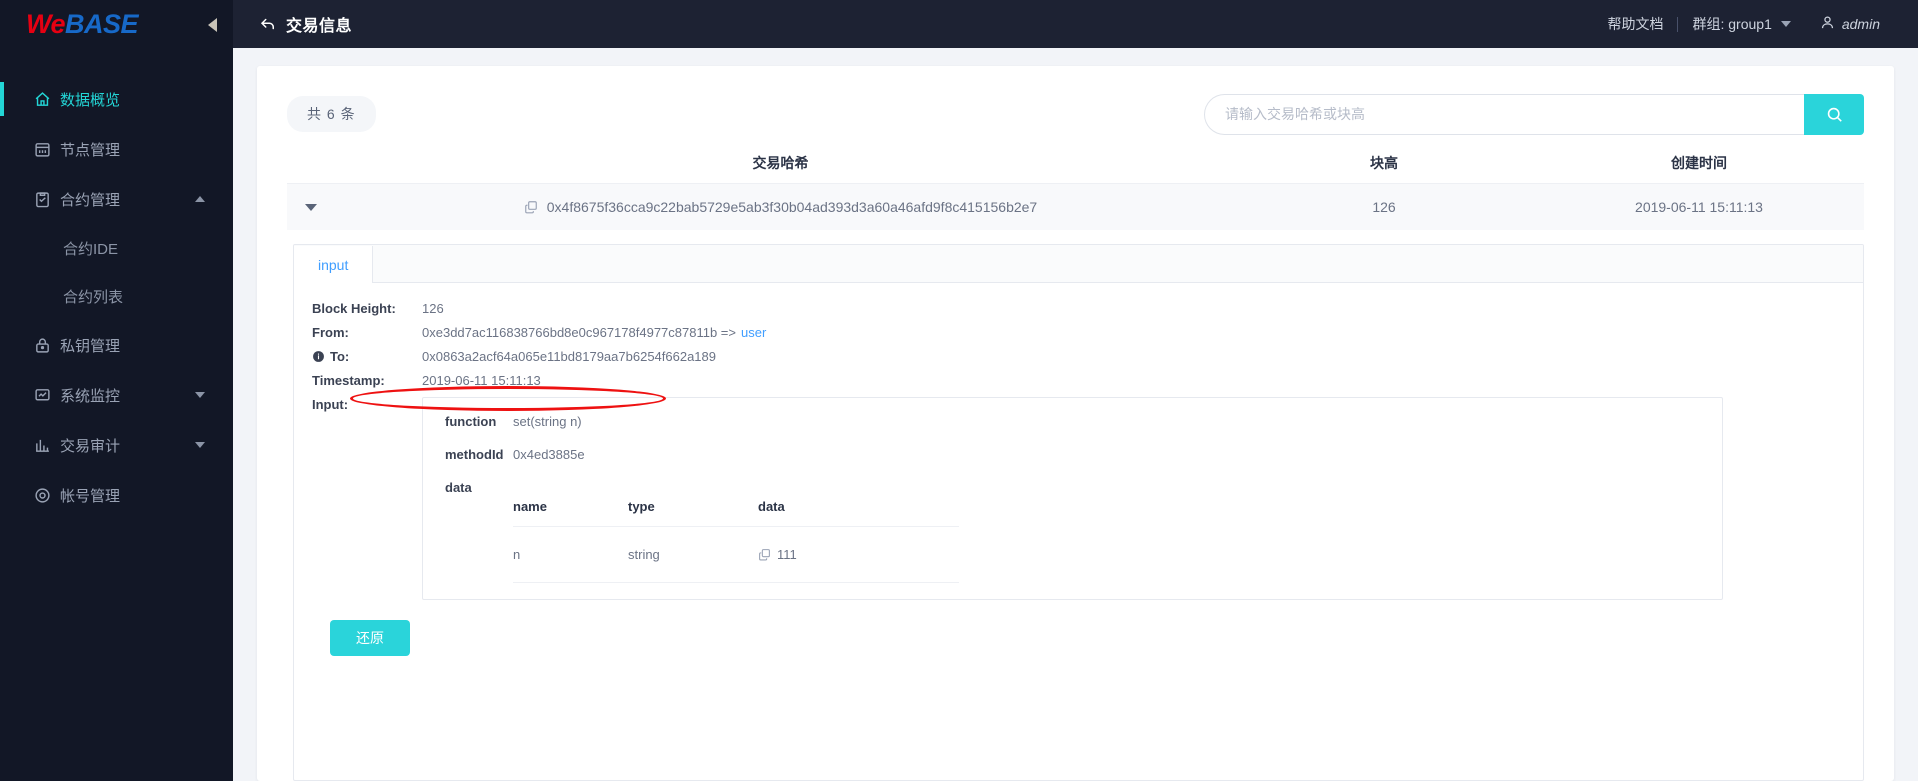  What do you see at coordinates (780, 162) in the screenshot?
I see `table-header-hash: 交易哈希` at bounding box center [780, 162].